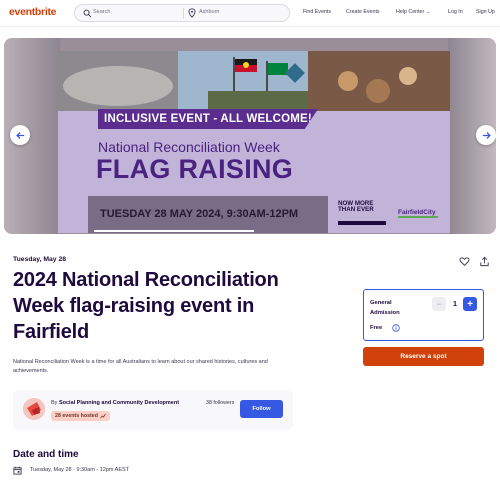 The width and height of the screenshot is (500, 500). What do you see at coordinates (101, 12) in the screenshot?
I see `search-input: Search` at bounding box center [101, 12].